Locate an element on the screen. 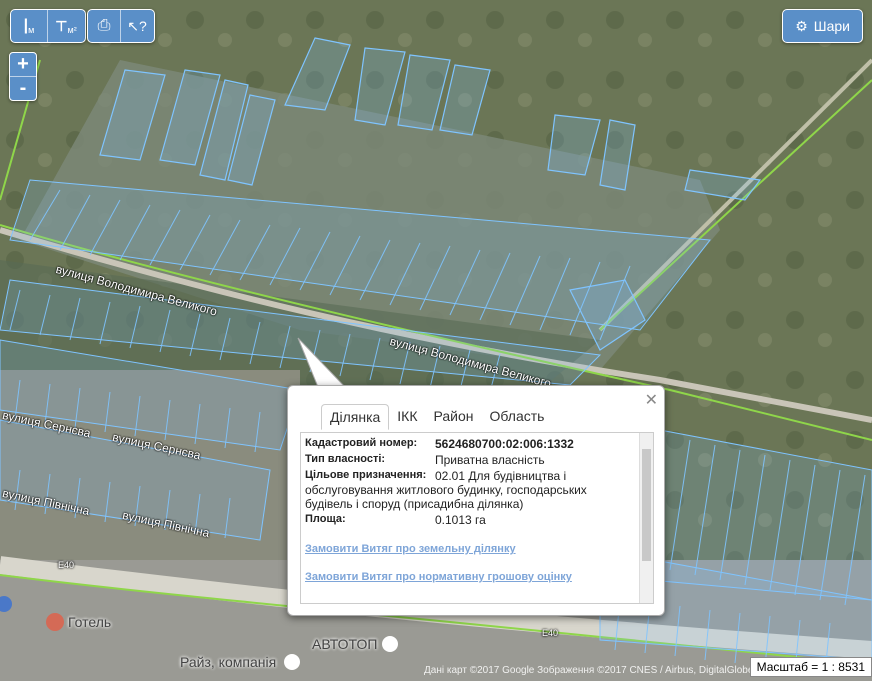 The image size is (872, 681). measure-area-label: м² is located at coordinates (72, 30).